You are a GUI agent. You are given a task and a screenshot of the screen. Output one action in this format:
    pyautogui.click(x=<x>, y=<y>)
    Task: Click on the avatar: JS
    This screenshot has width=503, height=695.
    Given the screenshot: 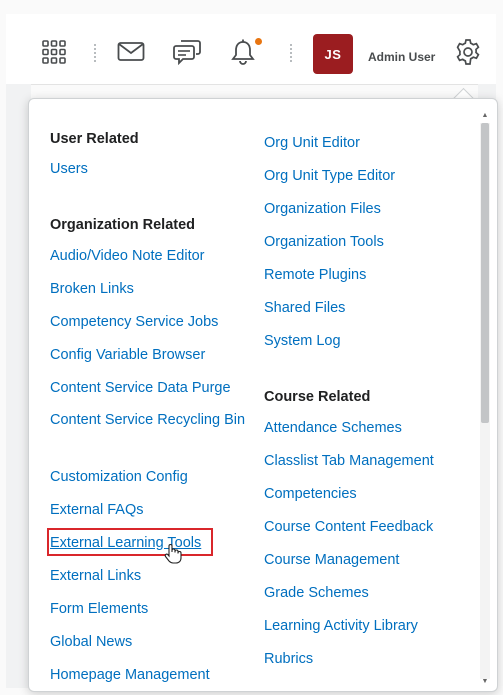 What is the action you would take?
    pyautogui.click(x=333, y=54)
    